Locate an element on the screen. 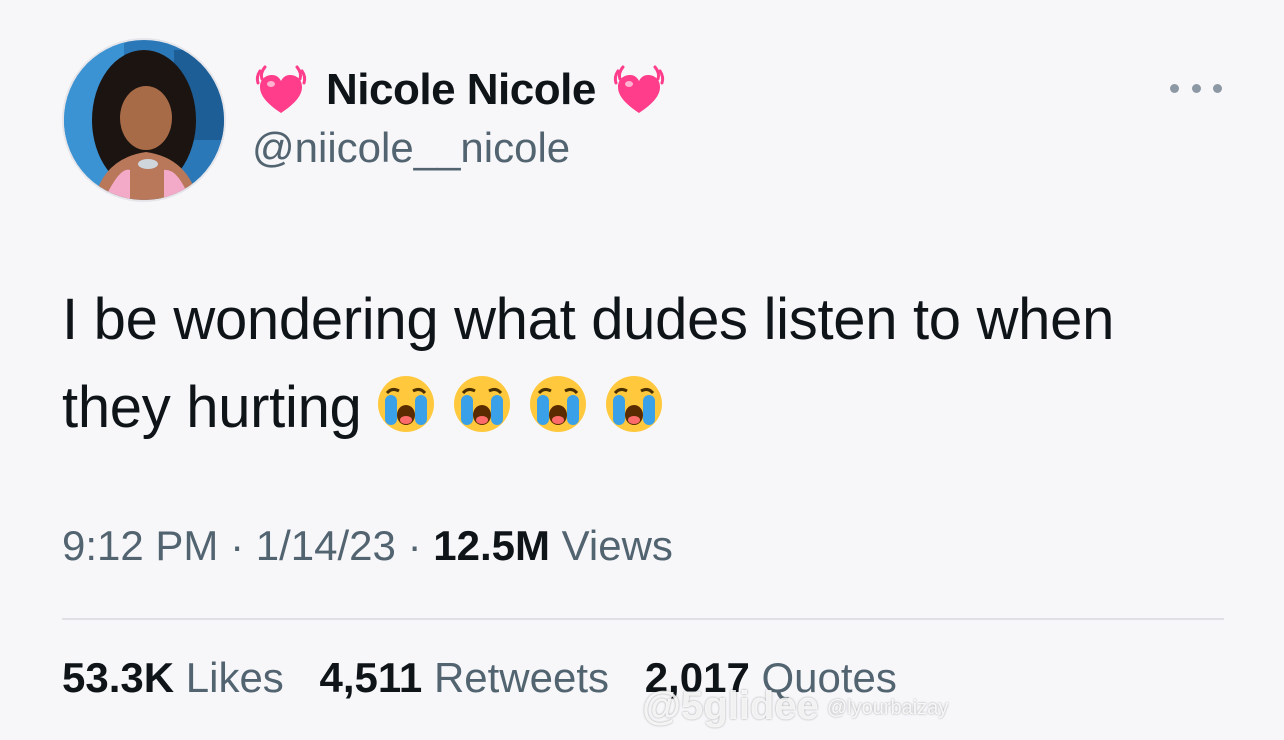 Image resolution: width=1284 pixels, height=740 pixels. author-handle: @niicole__nicole is located at coordinates (411, 148).